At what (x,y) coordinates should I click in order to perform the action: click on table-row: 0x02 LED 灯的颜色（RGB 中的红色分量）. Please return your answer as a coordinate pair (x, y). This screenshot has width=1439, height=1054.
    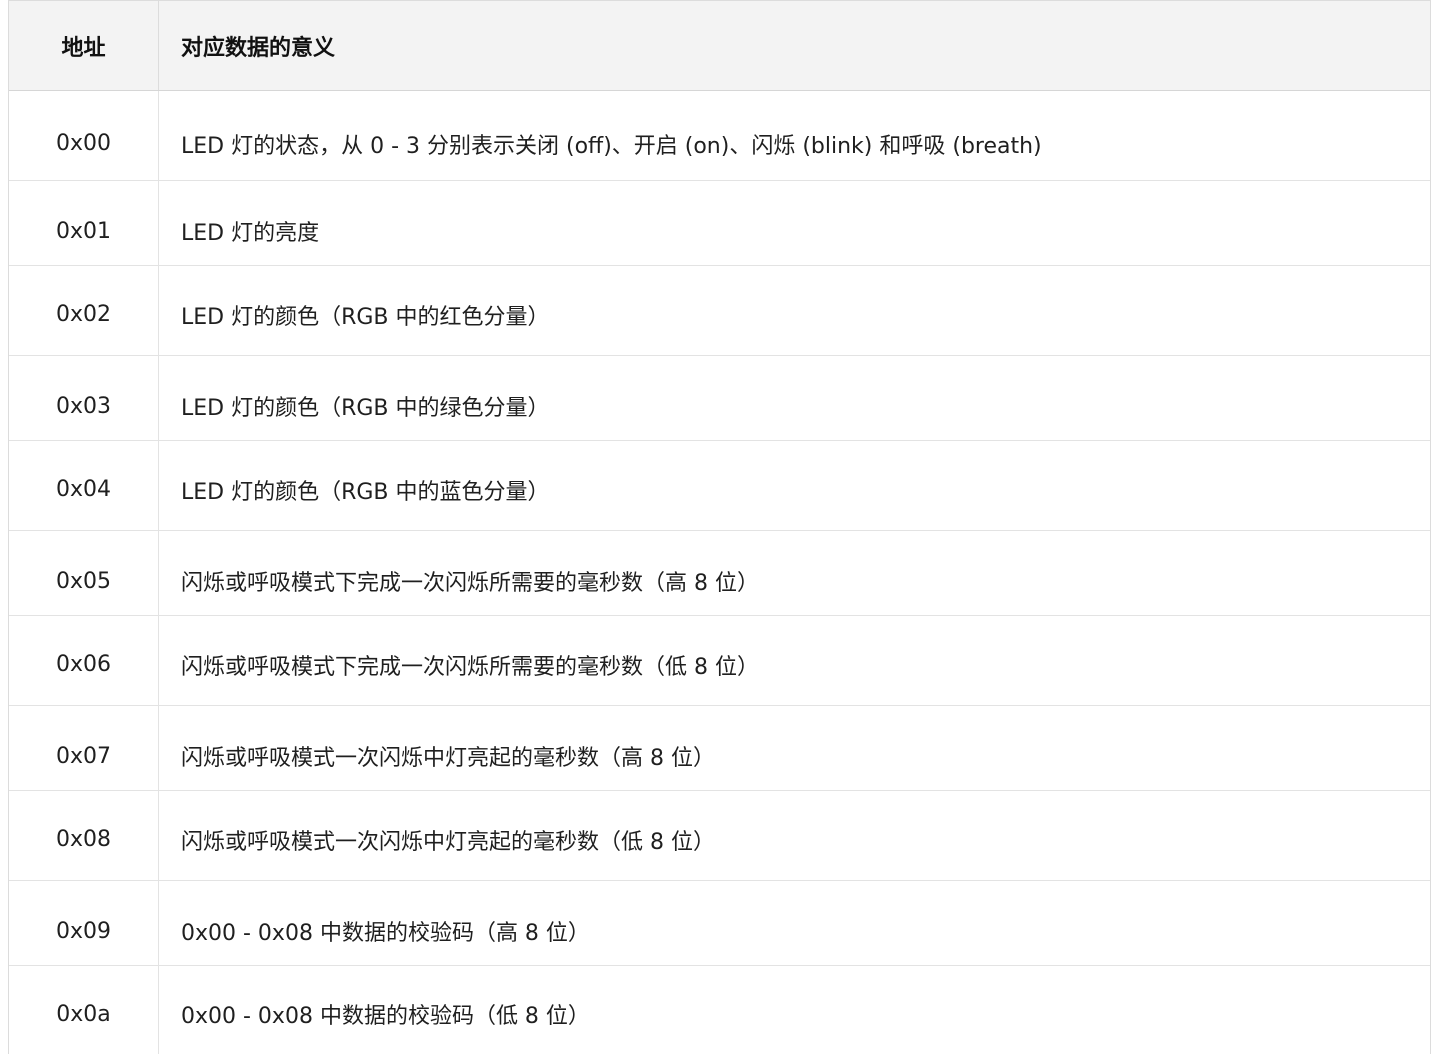
    Looking at the image, I should click on (719, 311).